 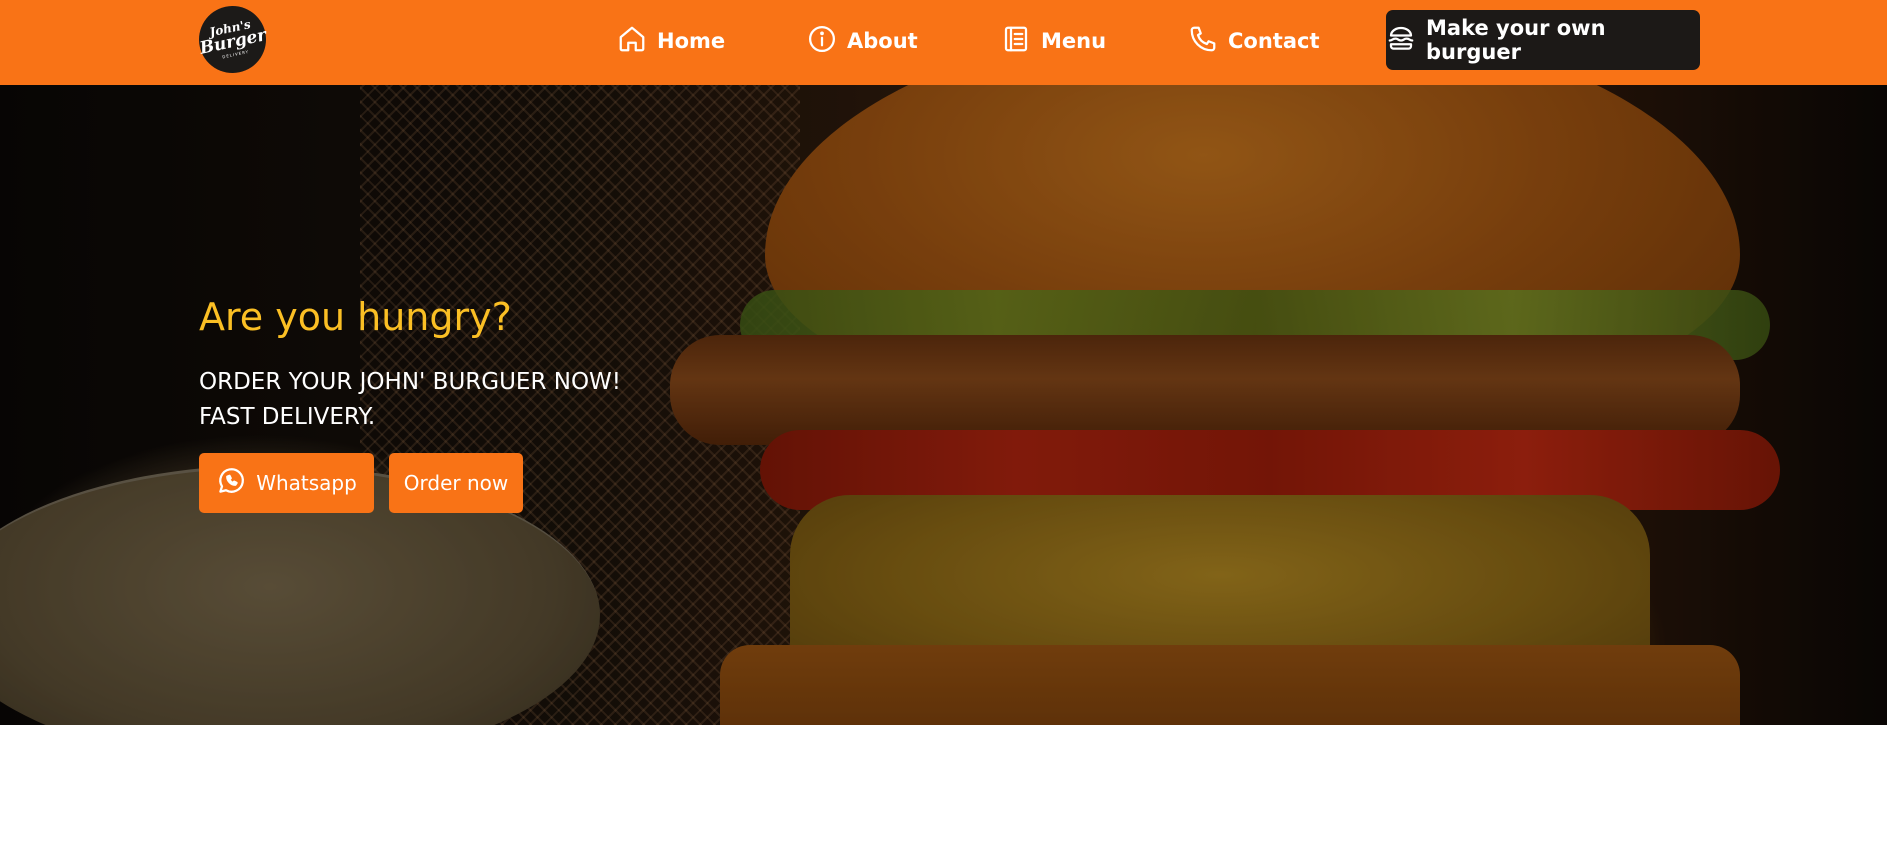 I want to click on logo: John's Burger DELIVERY, so click(x=232, y=40).